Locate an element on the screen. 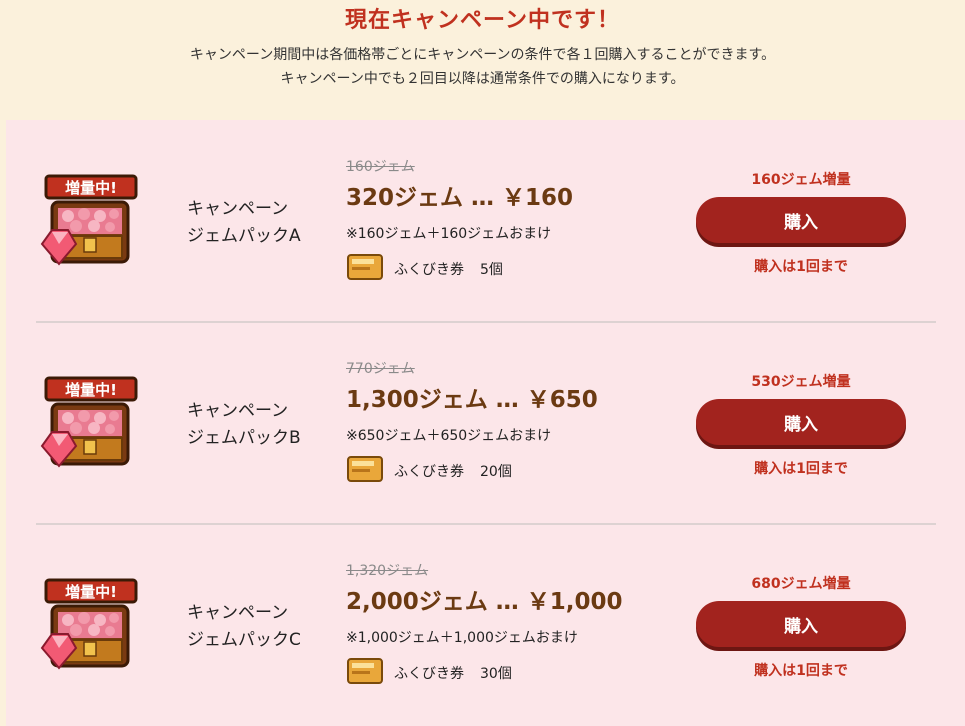  pack-name: キャンペーン ジェムパックB is located at coordinates (244, 424).